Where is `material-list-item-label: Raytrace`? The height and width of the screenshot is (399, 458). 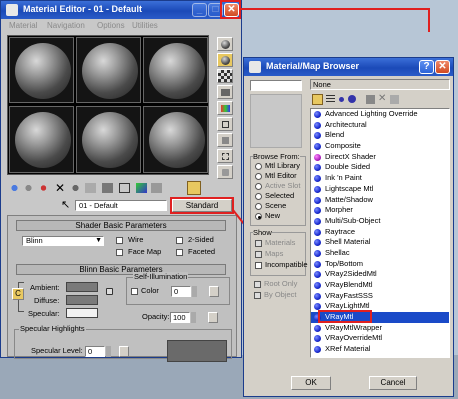
material-list-item-label: Raytrace is located at coordinates (340, 231).